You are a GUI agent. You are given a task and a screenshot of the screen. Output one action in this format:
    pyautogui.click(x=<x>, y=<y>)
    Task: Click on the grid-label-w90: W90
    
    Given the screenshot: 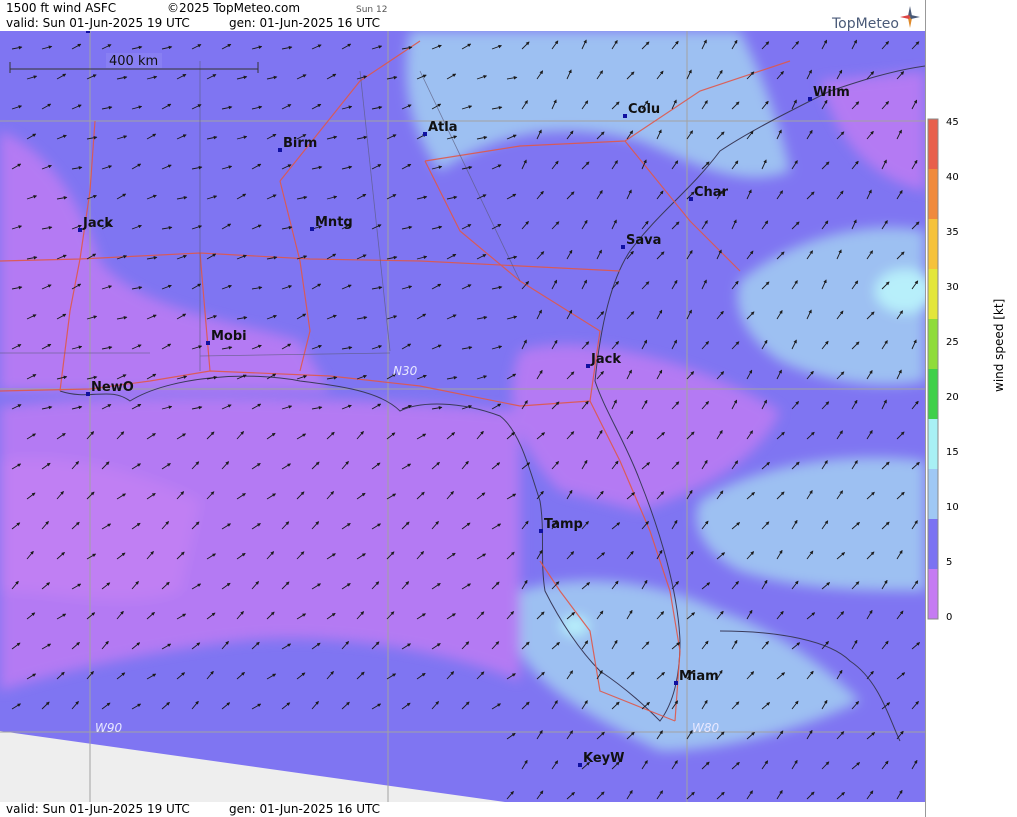 What is the action you would take?
    pyautogui.click(x=109, y=728)
    